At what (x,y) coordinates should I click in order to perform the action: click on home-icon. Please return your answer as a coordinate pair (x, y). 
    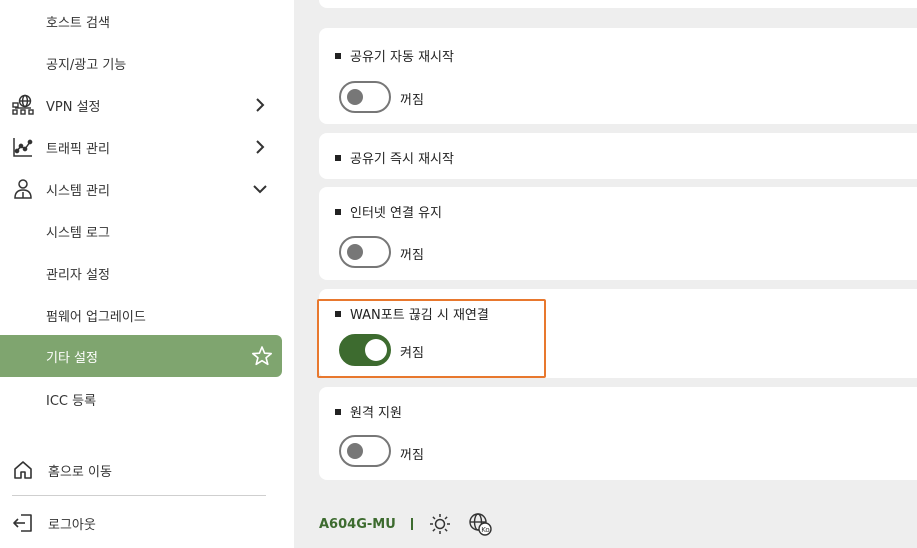
    Looking at the image, I should click on (23, 470).